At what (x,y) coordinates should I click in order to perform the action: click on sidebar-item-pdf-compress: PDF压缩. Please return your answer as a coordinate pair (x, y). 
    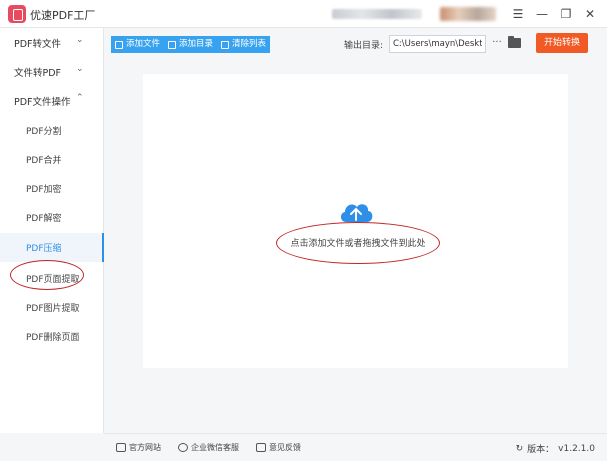
    Looking at the image, I should click on (52, 247).